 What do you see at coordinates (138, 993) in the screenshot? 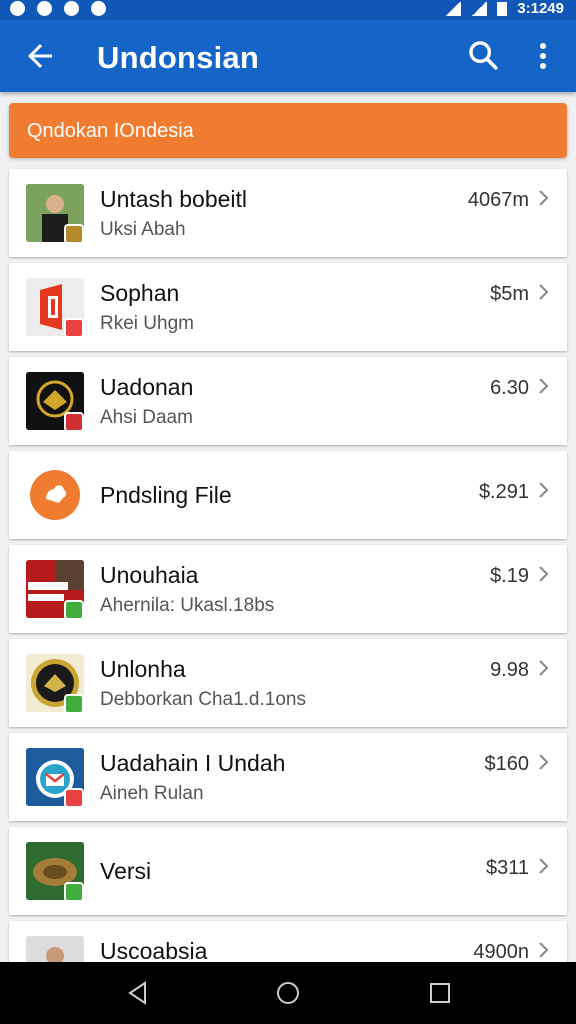
I see `nav-back-icon` at bounding box center [138, 993].